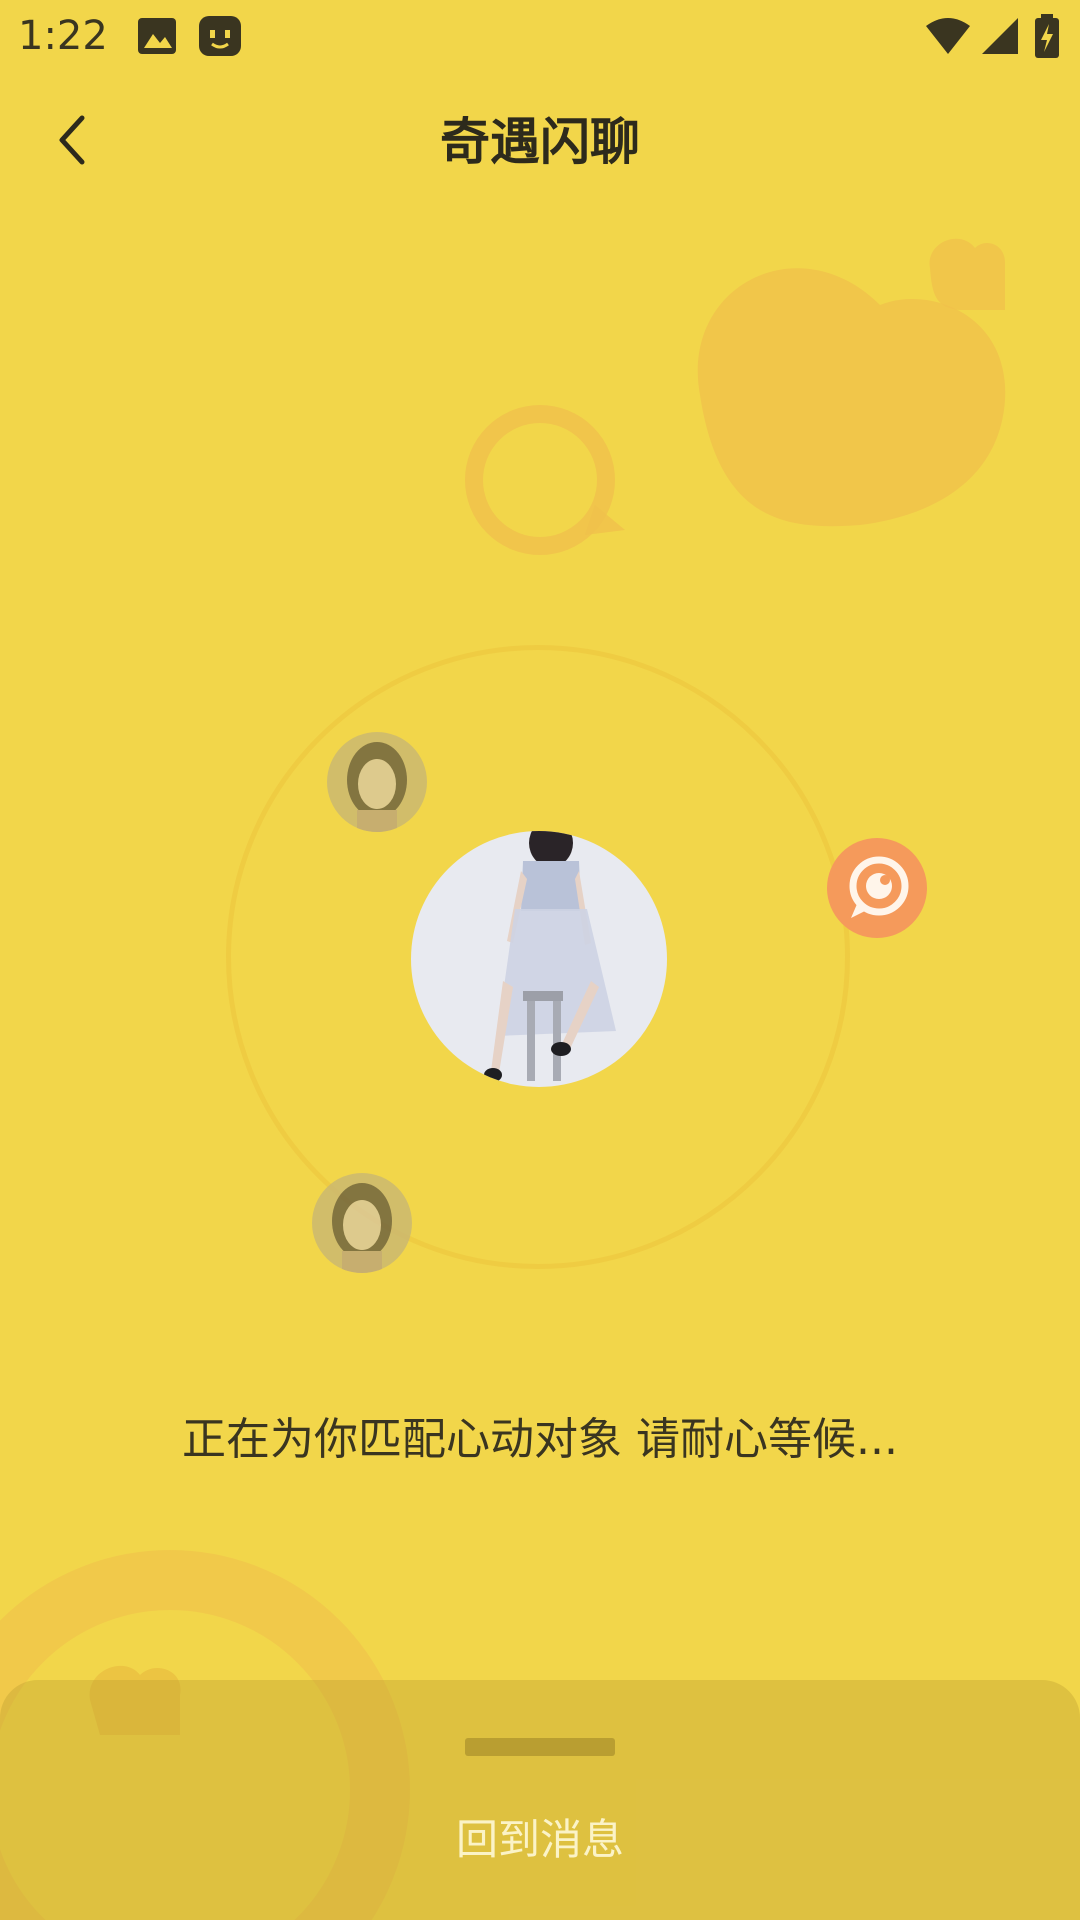  Describe the element at coordinates (362, 1223) in the screenshot. I see `avatar-bottom-left` at that location.